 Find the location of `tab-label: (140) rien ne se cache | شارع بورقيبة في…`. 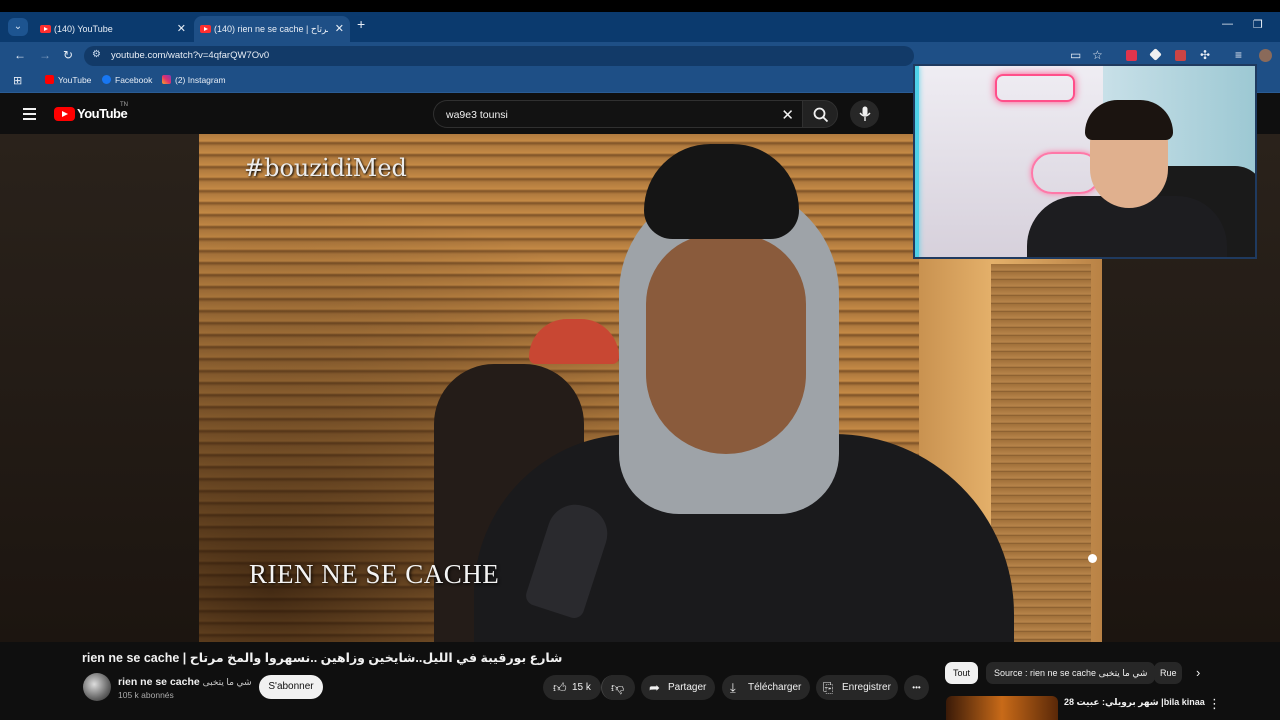

tab-label: (140) rien ne se cache | شارع بورقيبة في… is located at coordinates (271, 29).